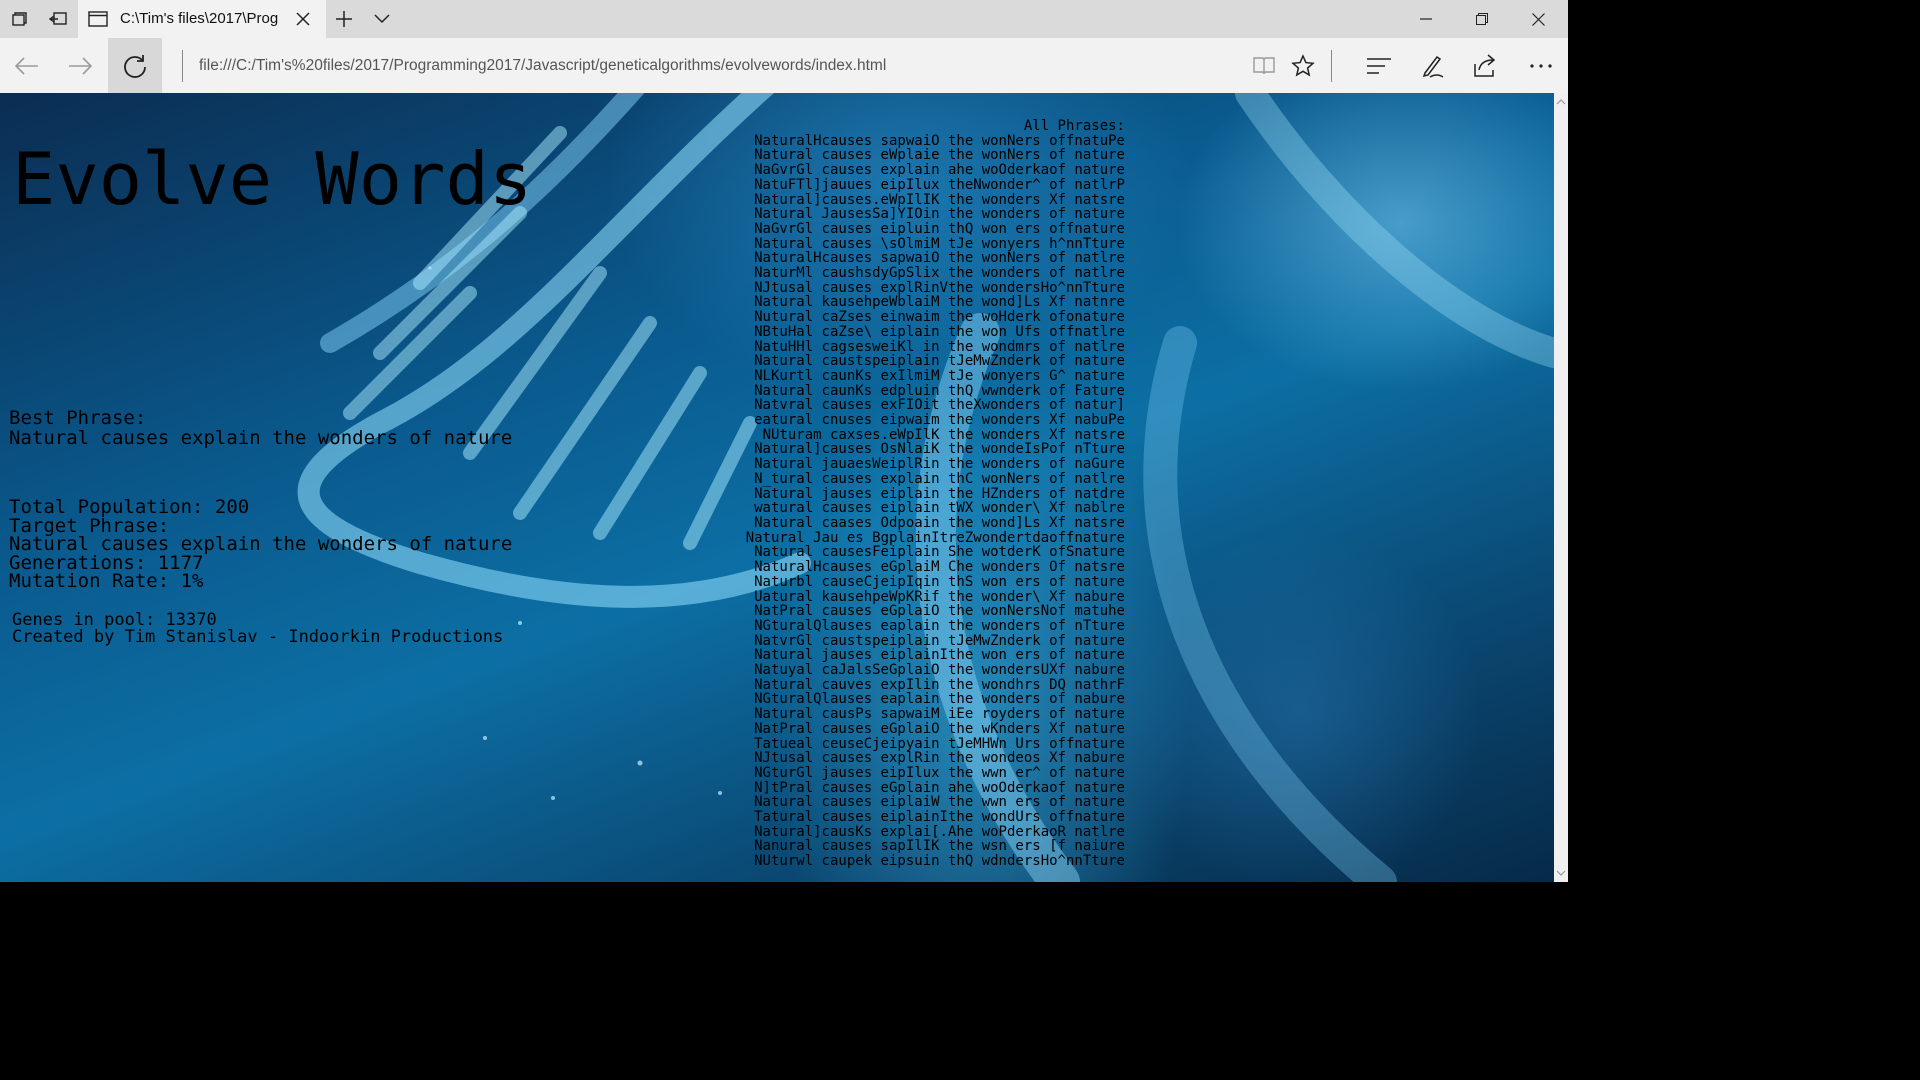  I want to click on favorite-star-icon, so click(1303, 66).